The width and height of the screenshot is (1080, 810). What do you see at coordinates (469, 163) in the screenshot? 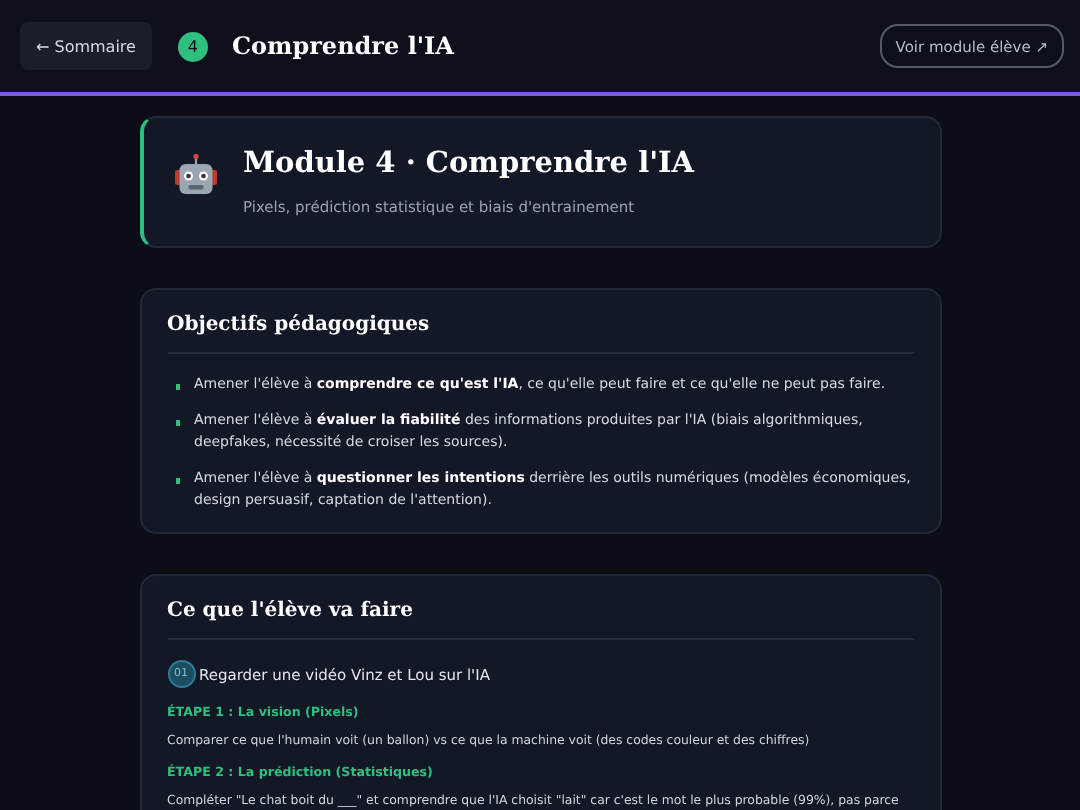
I see `module-title: Module 4 · Comprendre l'IA` at bounding box center [469, 163].